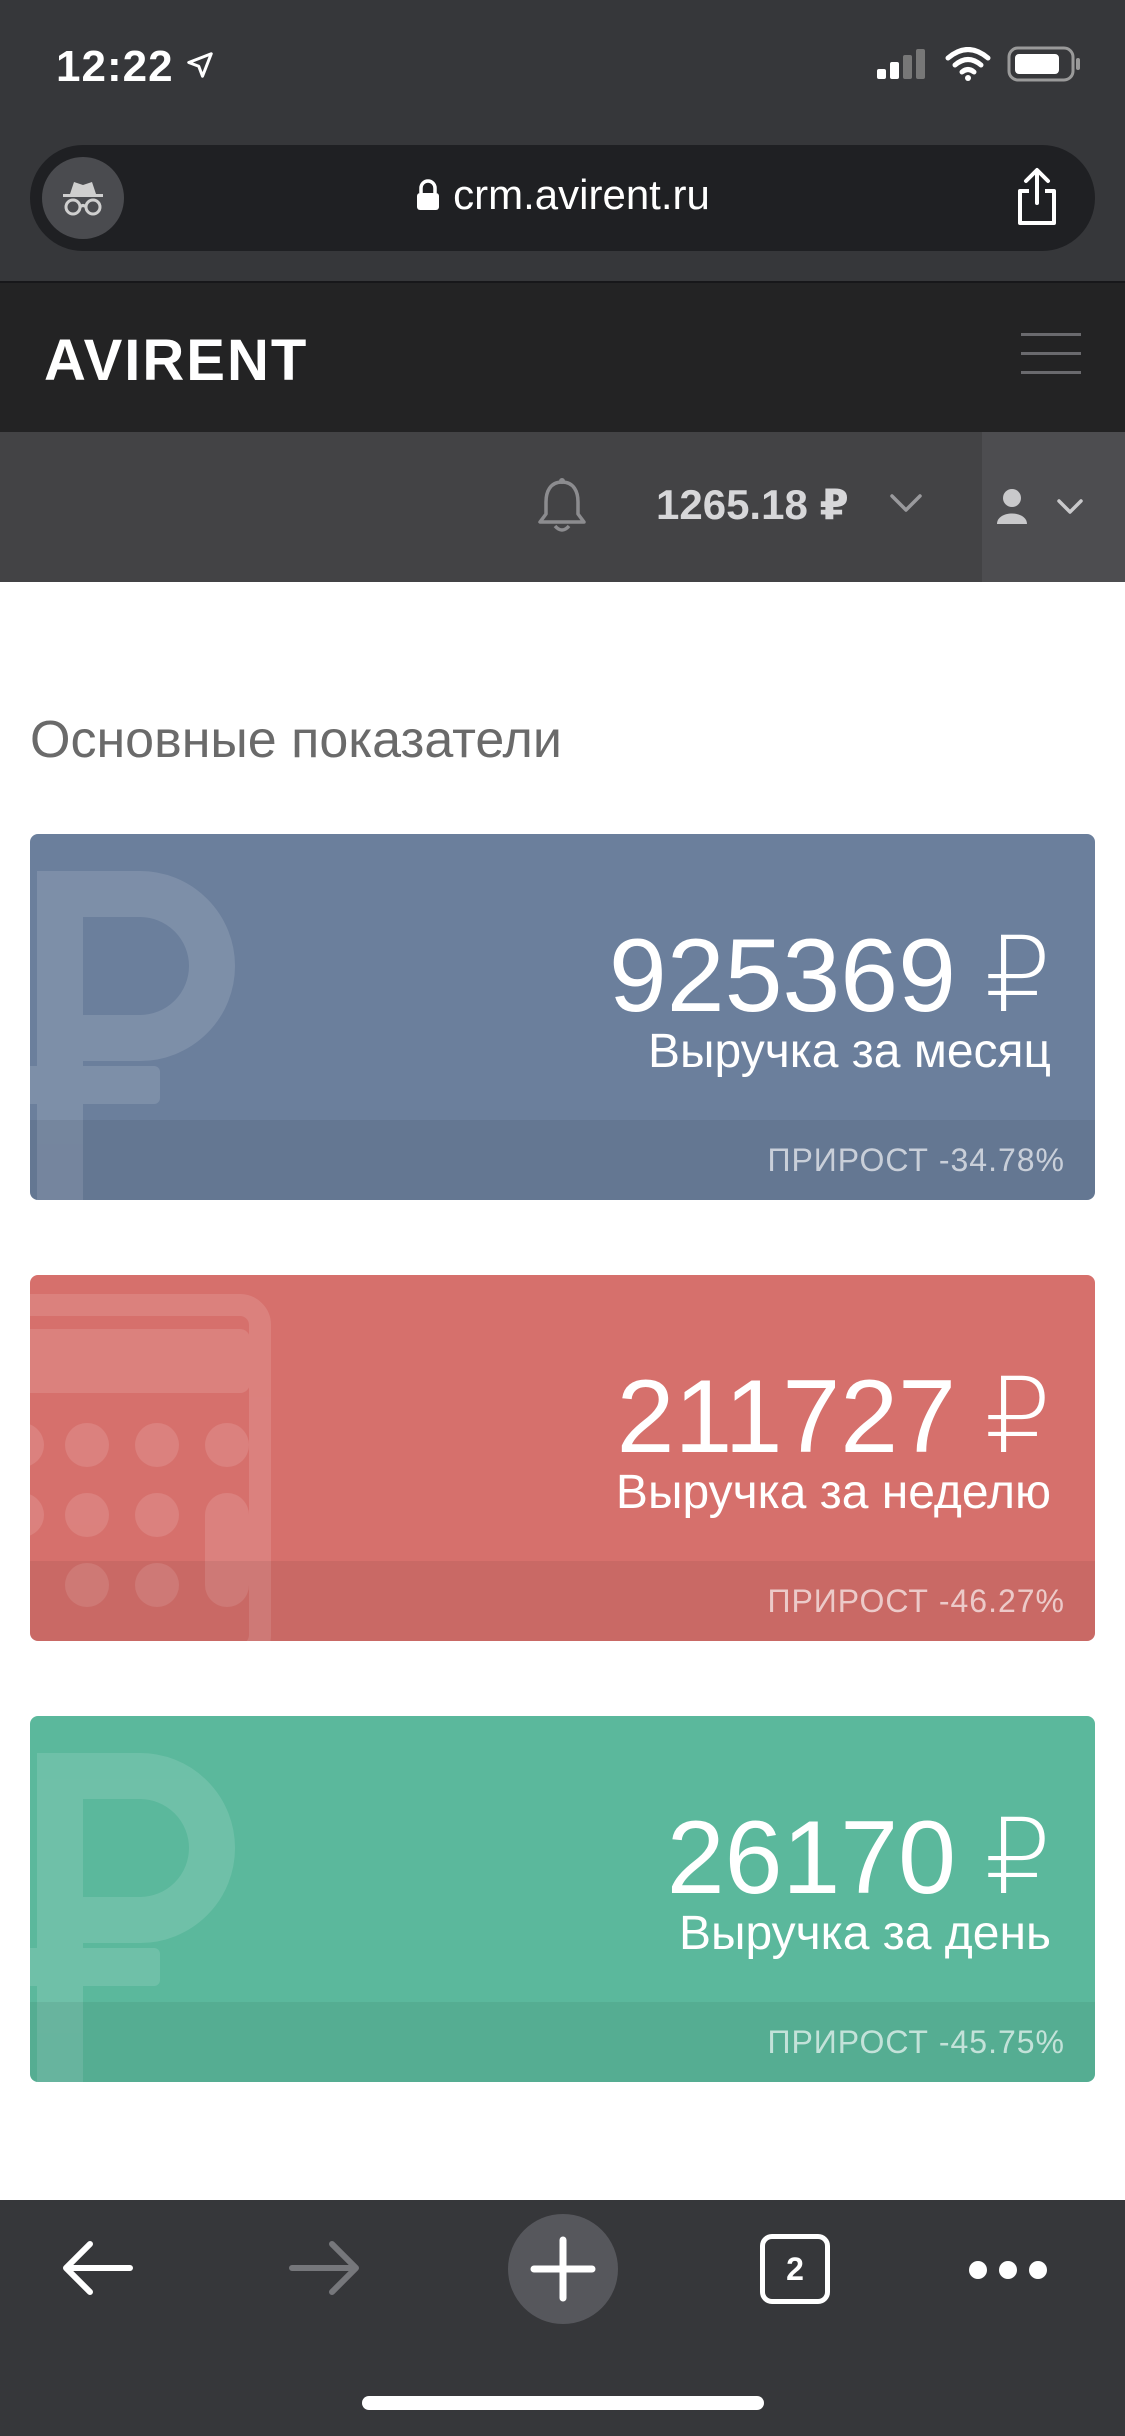 The image size is (1125, 2436). Describe the element at coordinates (833, 1417) in the screenshot. I see `card-value: 211727 ₽` at that location.